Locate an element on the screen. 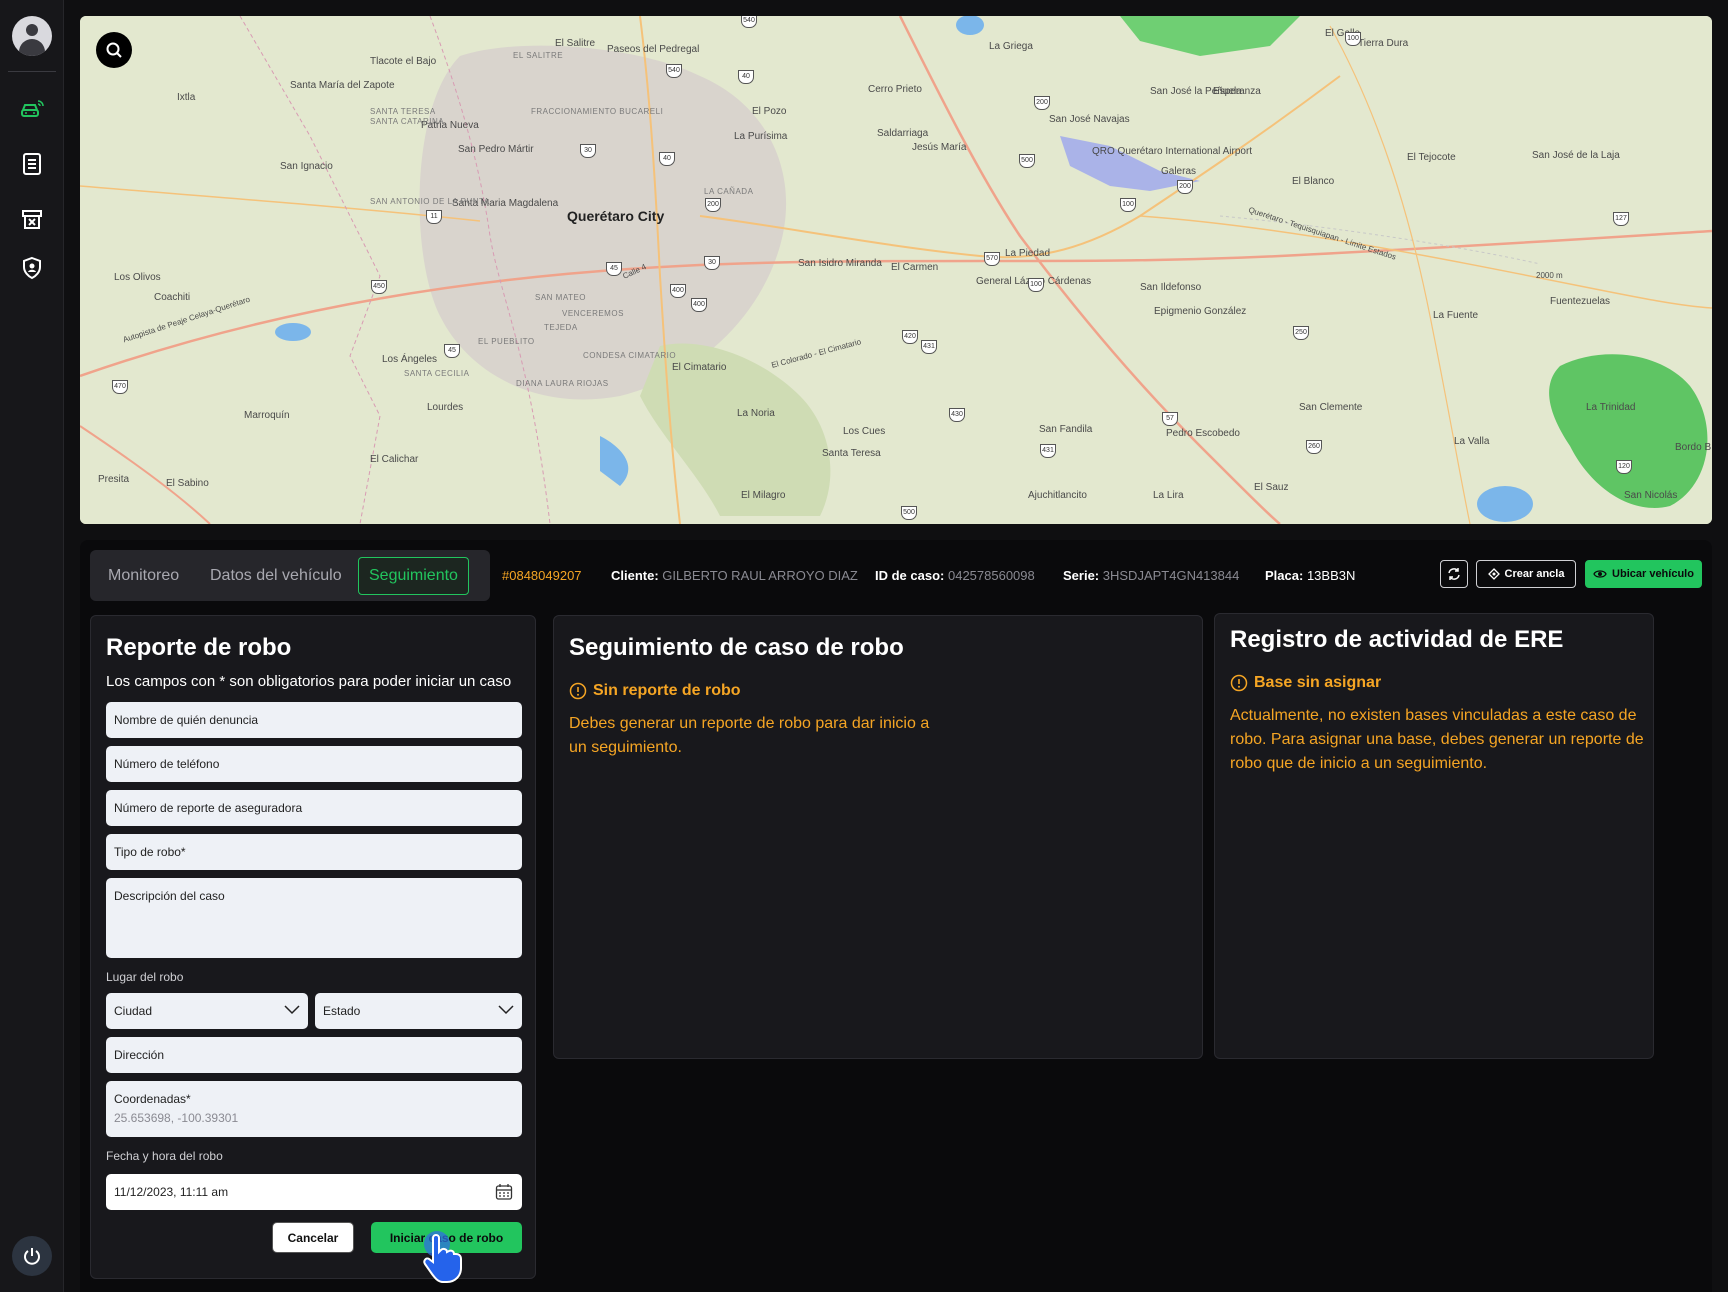 The image size is (1728, 1292). map-district-label: VENCEREMOS is located at coordinates (593, 313).